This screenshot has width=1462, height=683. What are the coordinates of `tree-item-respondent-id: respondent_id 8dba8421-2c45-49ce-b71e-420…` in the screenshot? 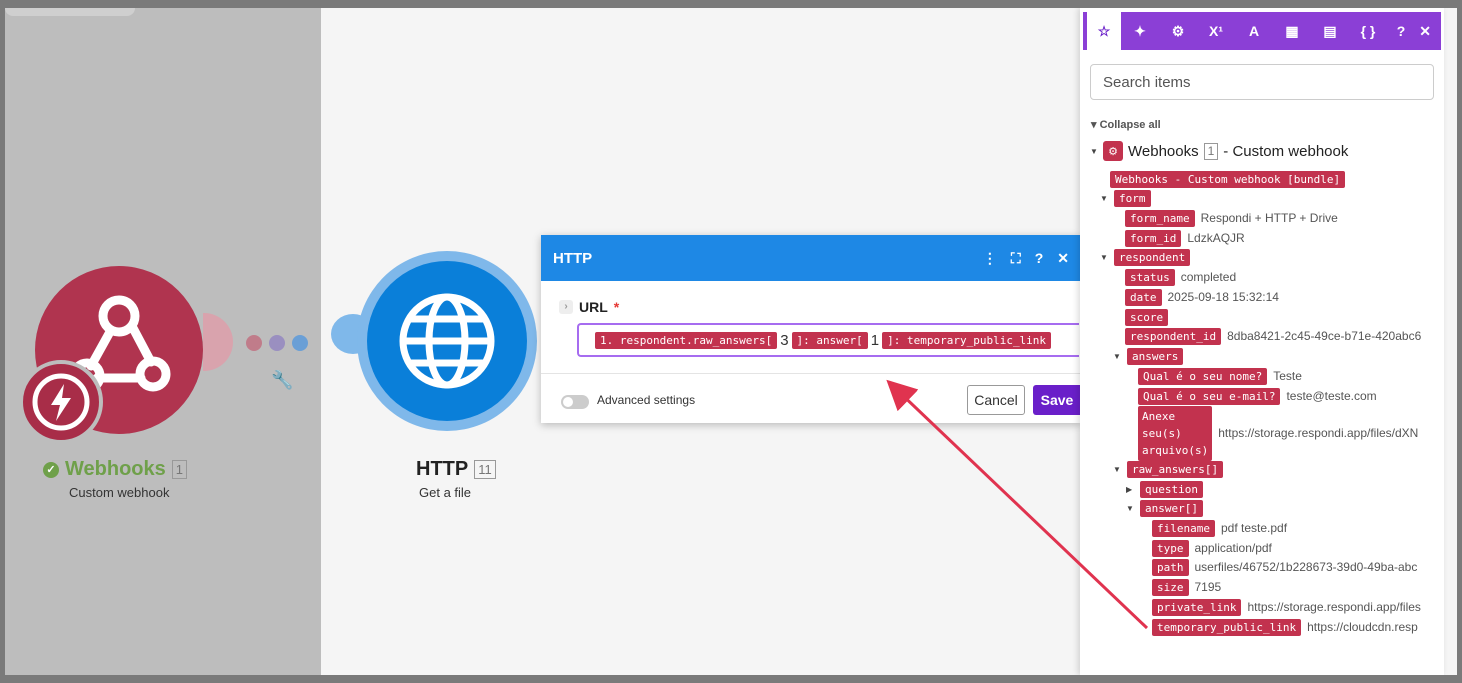 It's located at (1273, 336).